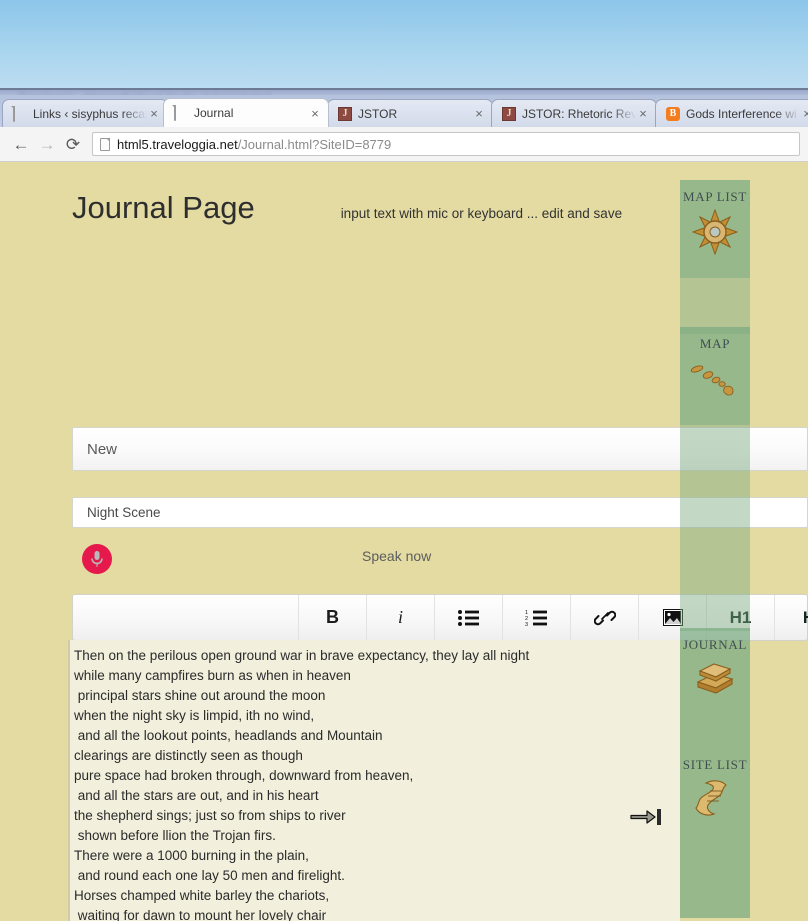 This screenshot has width=808, height=921. What do you see at coordinates (715, 833) in the screenshot?
I see `sidebar-item-site-list: SITE LIST` at bounding box center [715, 833].